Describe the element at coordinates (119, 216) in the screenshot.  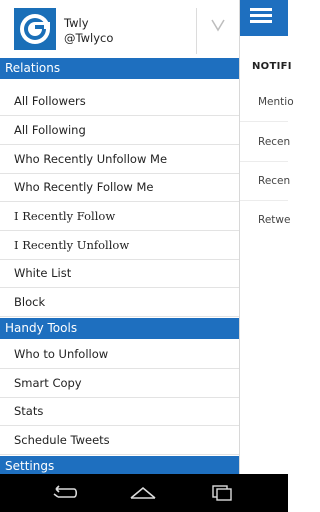
I see `menu-item-i-recently-follow: I Recently Follow` at that location.